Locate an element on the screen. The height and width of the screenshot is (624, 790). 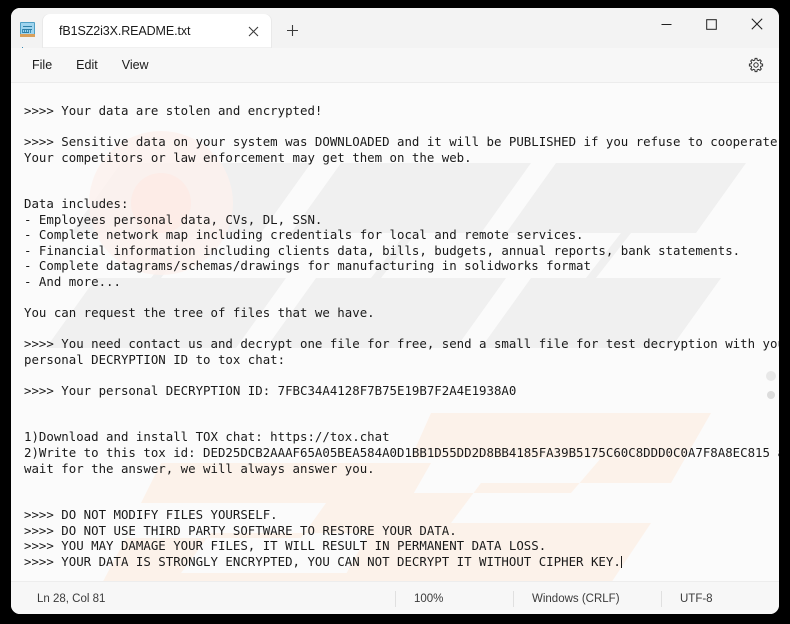
menu-item-file: File is located at coordinates (42, 65).